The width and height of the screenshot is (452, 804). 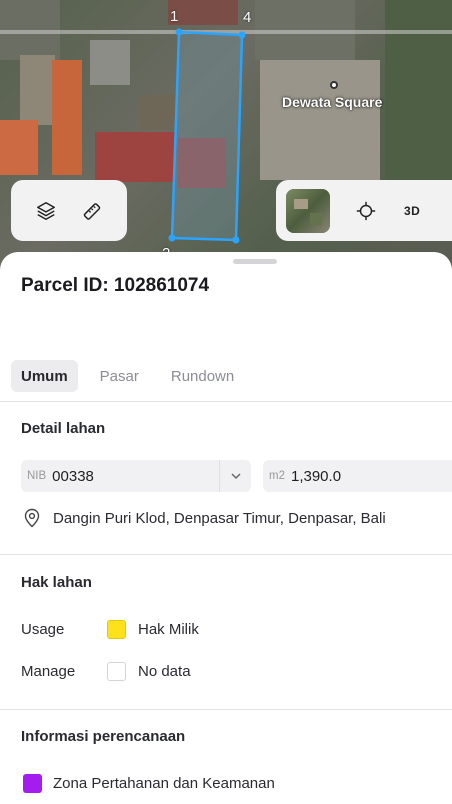 What do you see at coordinates (73, 476) in the screenshot?
I see `nib-value: 00338` at bounding box center [73, 476].